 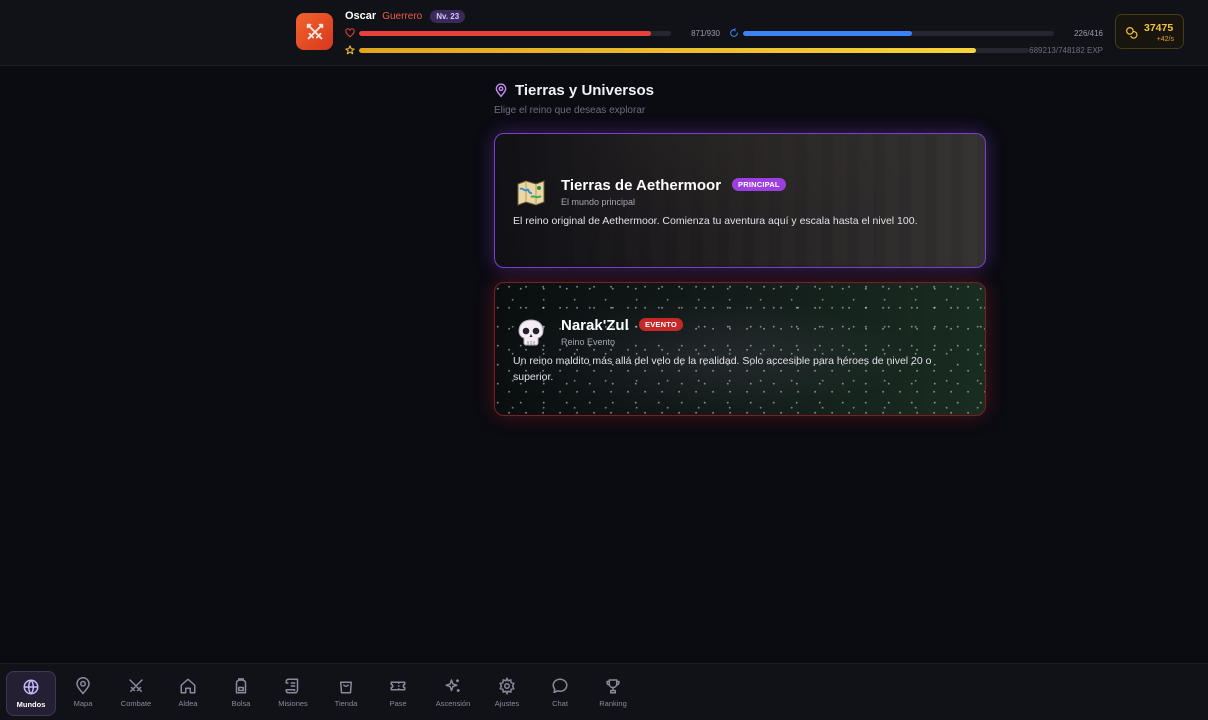 I want to click on world-name: Narak'Zul, so click(x=595, y=325).